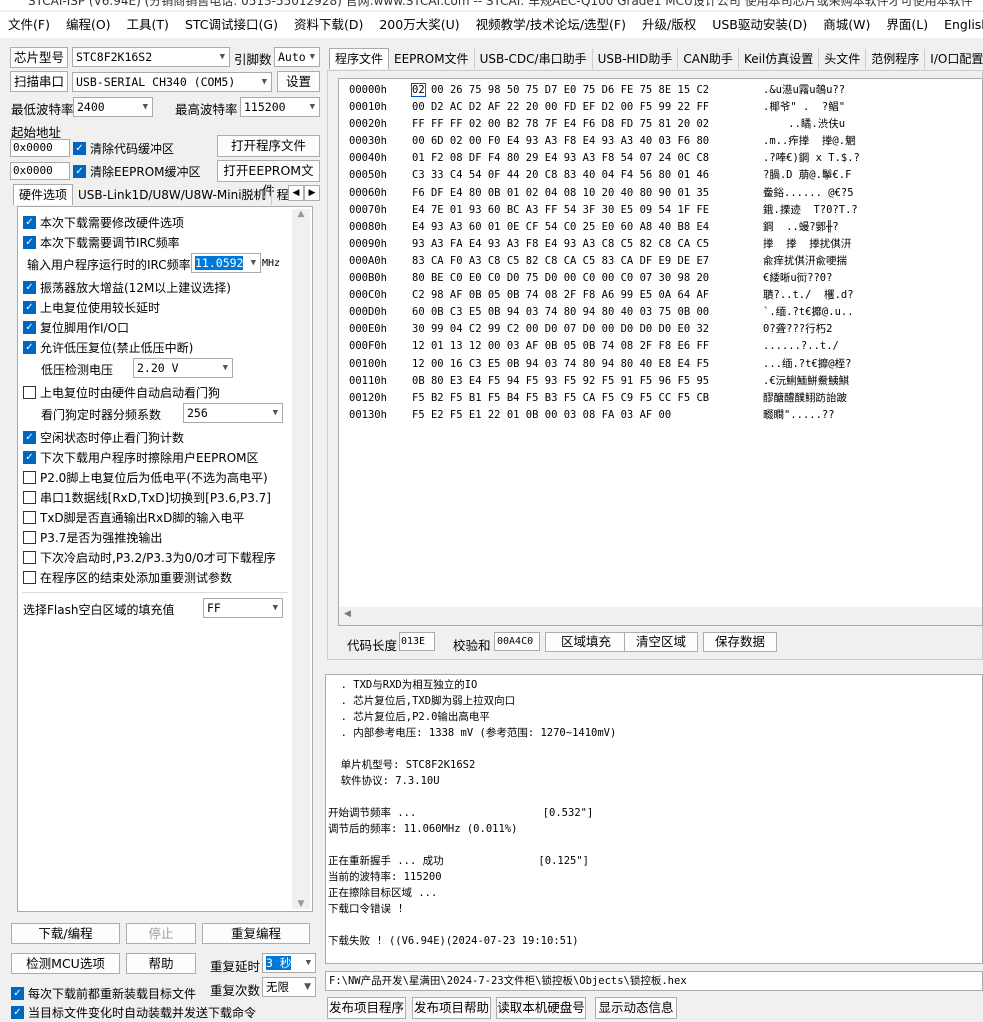 The image size is (983, 1022). Describe the element at coordinates (297, 57) in the screenshot. I see `pin-count-select: Auto ▼` at that location.